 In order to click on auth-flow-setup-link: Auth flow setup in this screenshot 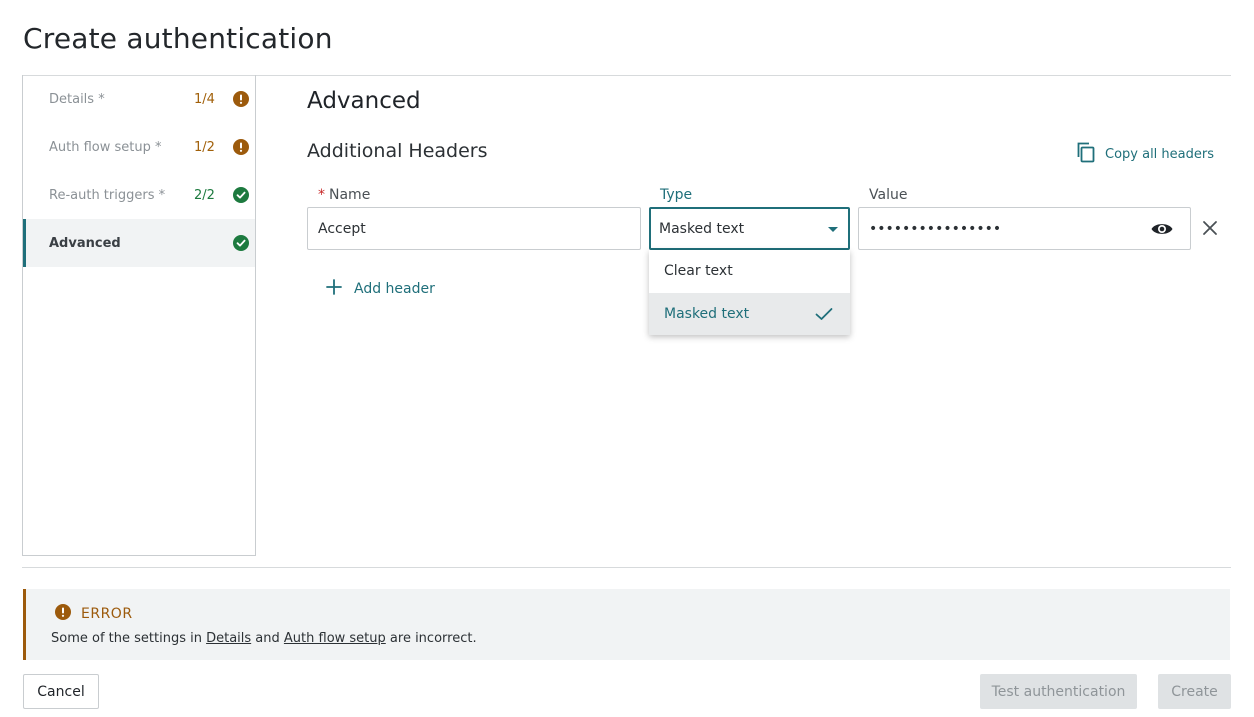, I will do `click(335, 638)`.